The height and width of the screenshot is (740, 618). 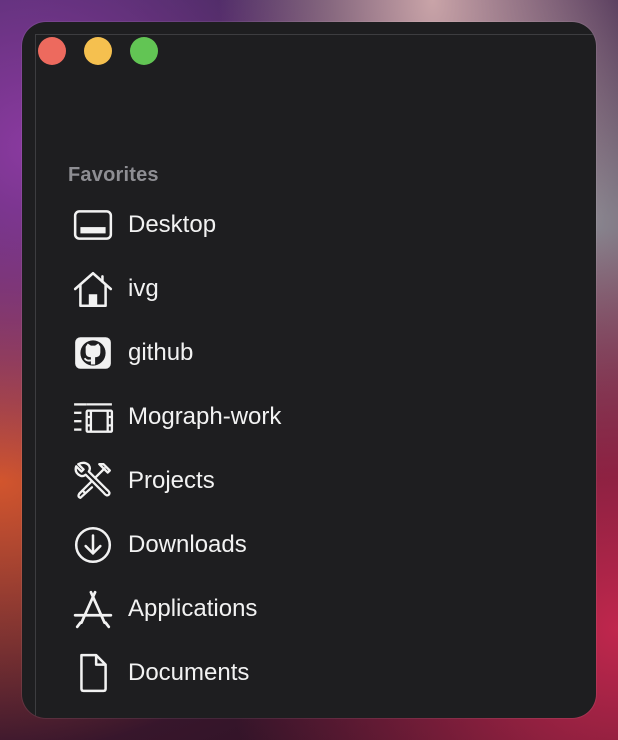 I want to click on sidebar-item-downloads: Downloads, so click(x=320, y=545).